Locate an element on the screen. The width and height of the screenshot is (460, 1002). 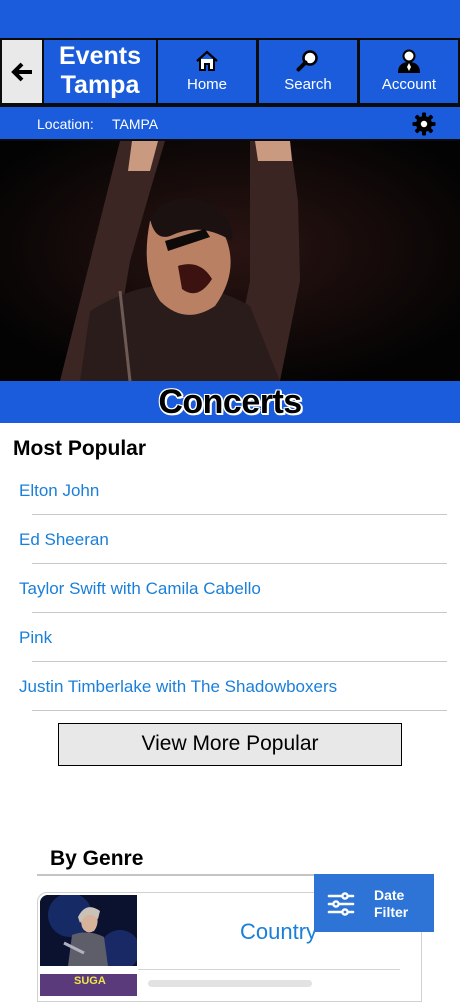
most-popular-heading: Most Popular is located at coordinates (80, 448).